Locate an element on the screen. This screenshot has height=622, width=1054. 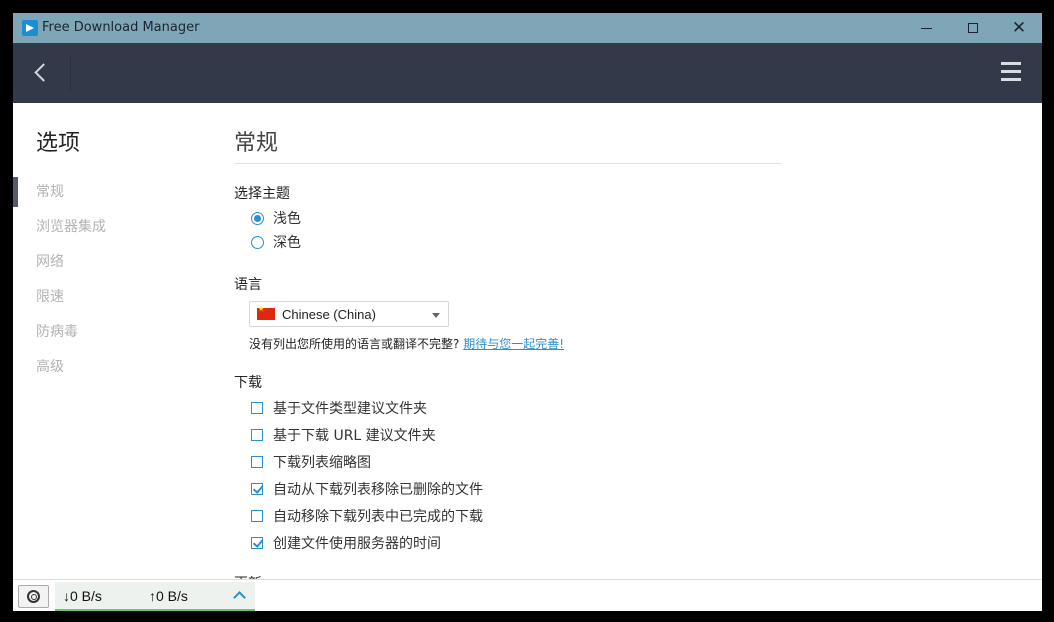
nav-item-general: 常规 is located at coordinates (103, 194).